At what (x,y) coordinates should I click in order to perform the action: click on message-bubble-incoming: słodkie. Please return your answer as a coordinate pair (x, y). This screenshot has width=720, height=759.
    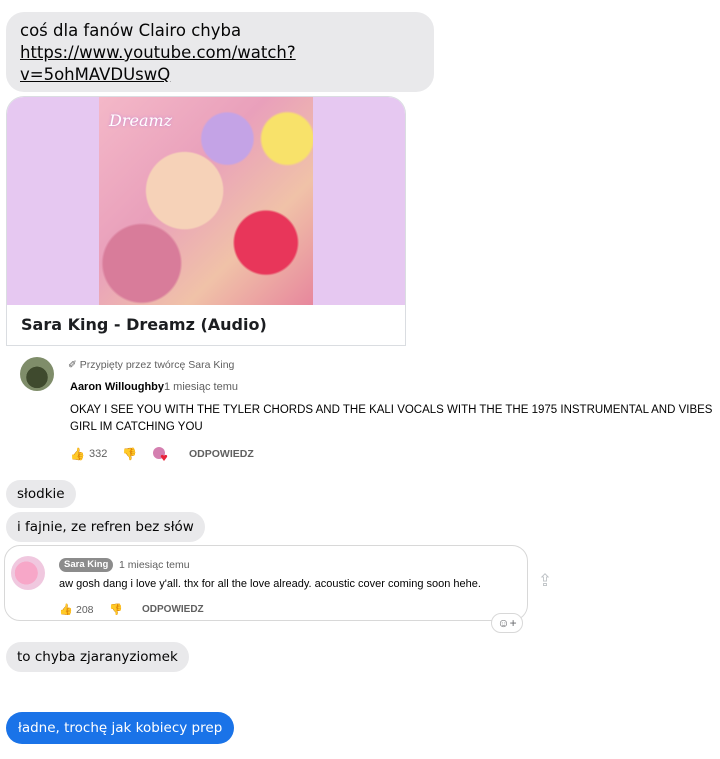
    Looking at the image, I should click on (41, 494).